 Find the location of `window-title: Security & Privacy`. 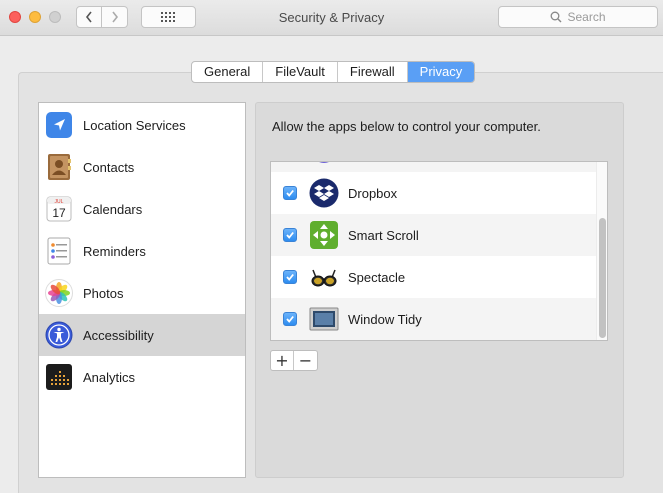

window-title: Security & Privacy is located at coordinates (331, 17).